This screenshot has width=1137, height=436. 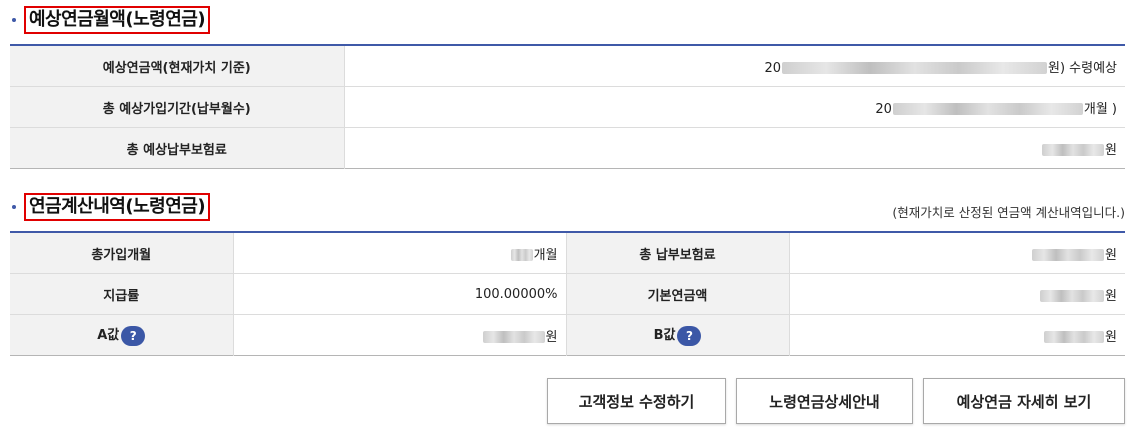 I want to click on table-row: 총 예상납부보험료 원, so click(x=567, y=148).